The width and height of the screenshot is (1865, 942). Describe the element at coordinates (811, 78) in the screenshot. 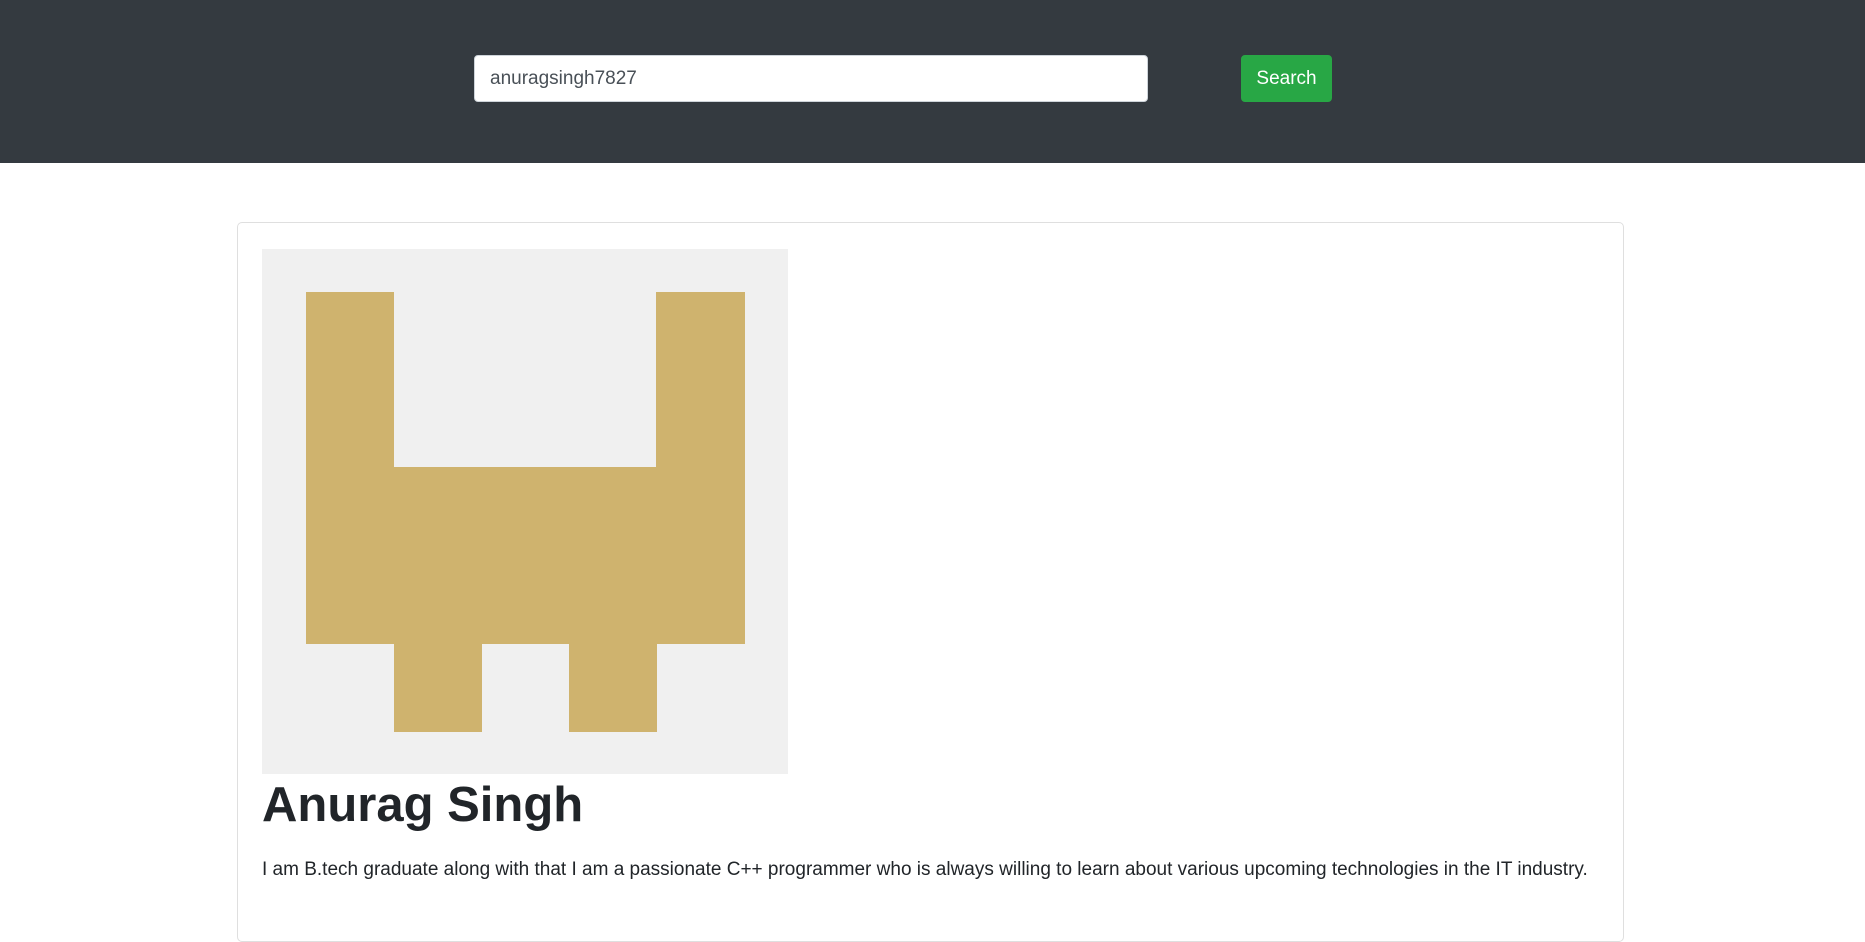

I see `search-input` at that location.